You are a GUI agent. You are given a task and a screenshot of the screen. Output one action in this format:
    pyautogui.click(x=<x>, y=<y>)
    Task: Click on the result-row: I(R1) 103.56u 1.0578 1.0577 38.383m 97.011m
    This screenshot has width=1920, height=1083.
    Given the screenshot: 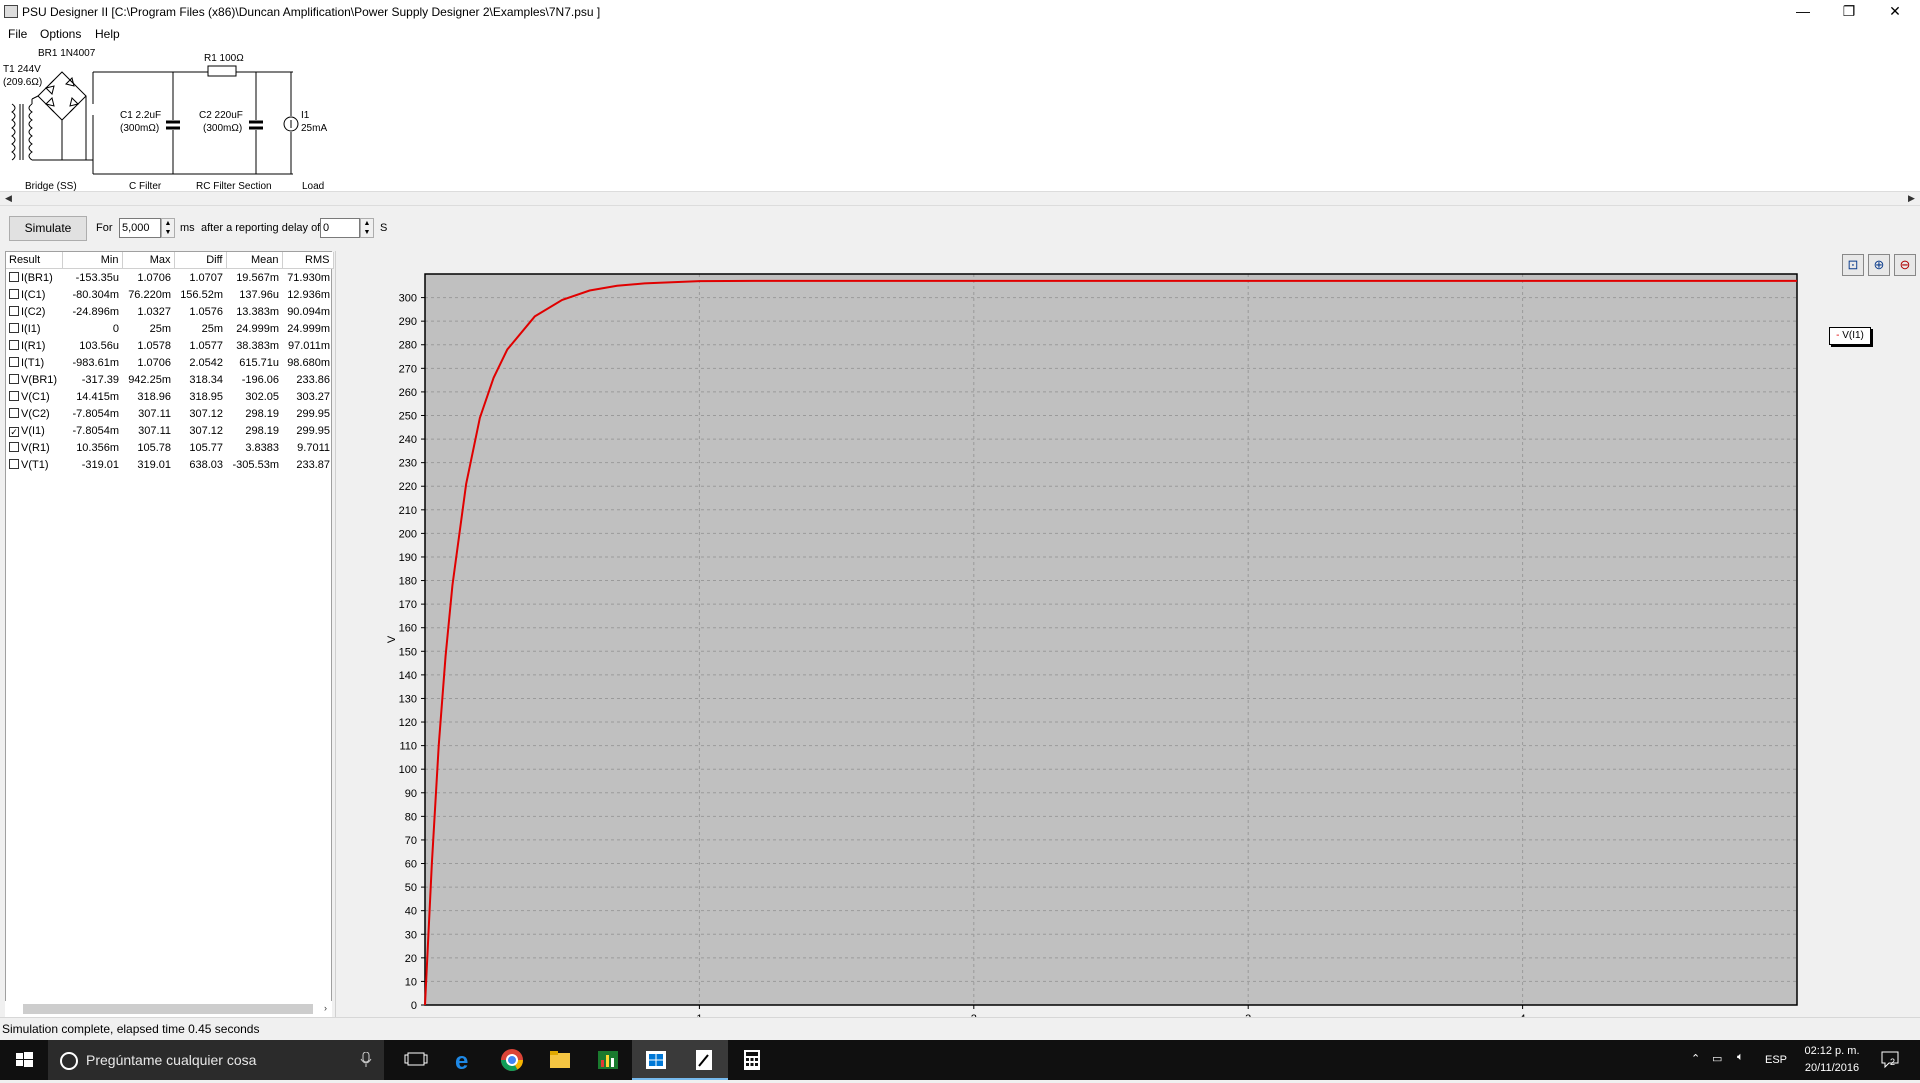 What is the action you would take?
    pyautogui.click(x=169, y=345)
    